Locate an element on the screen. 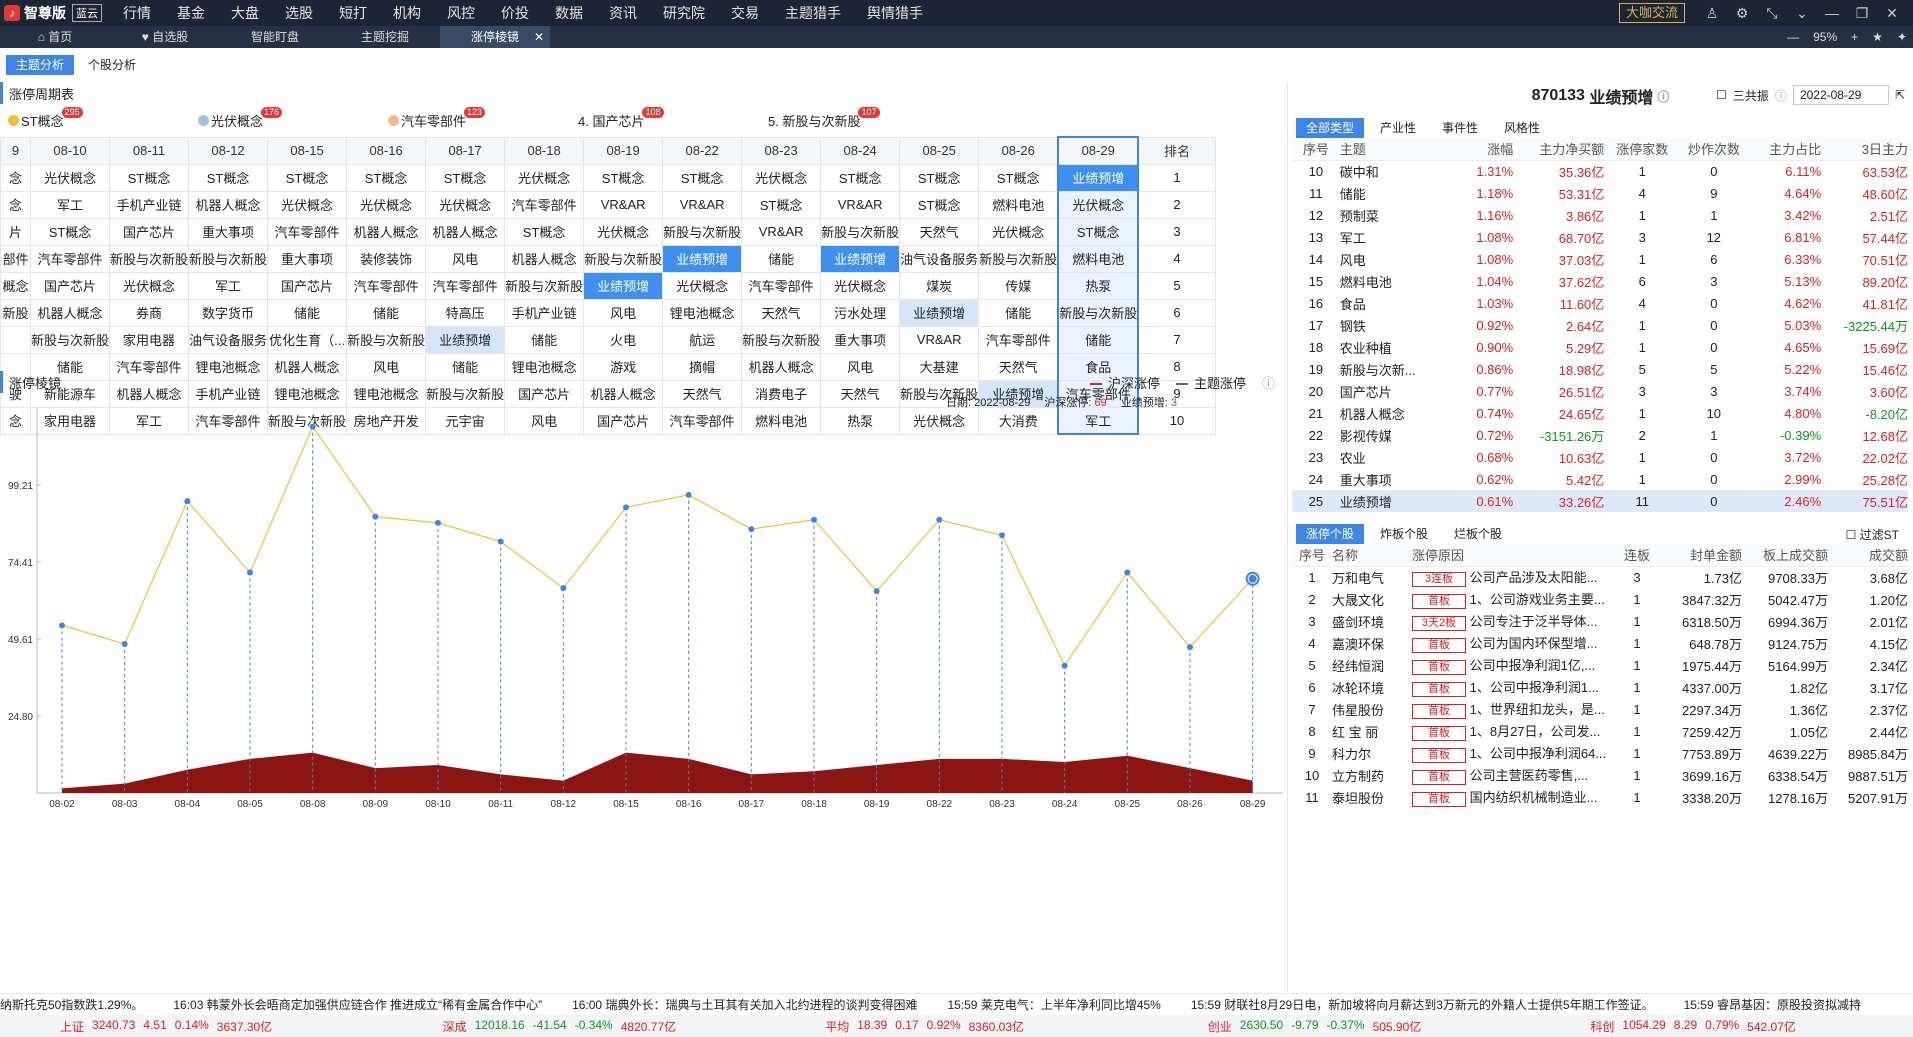 The image size is (1913, 1037). theme-col-header: 主力占比 is located at coordinates (1784, 149).